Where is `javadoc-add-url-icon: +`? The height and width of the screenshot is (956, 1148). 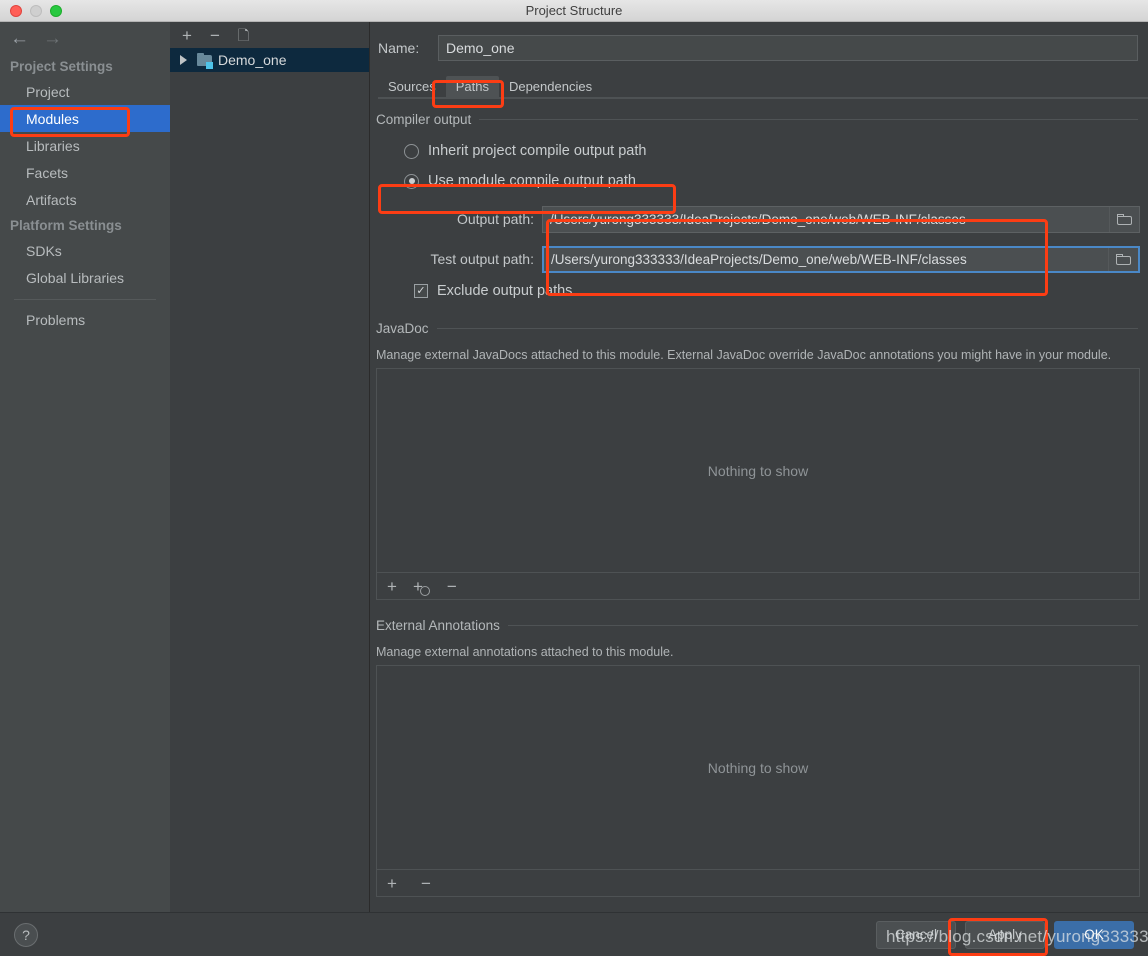 javadoc-add-url-icon: + is located at coordinates (421, 587).